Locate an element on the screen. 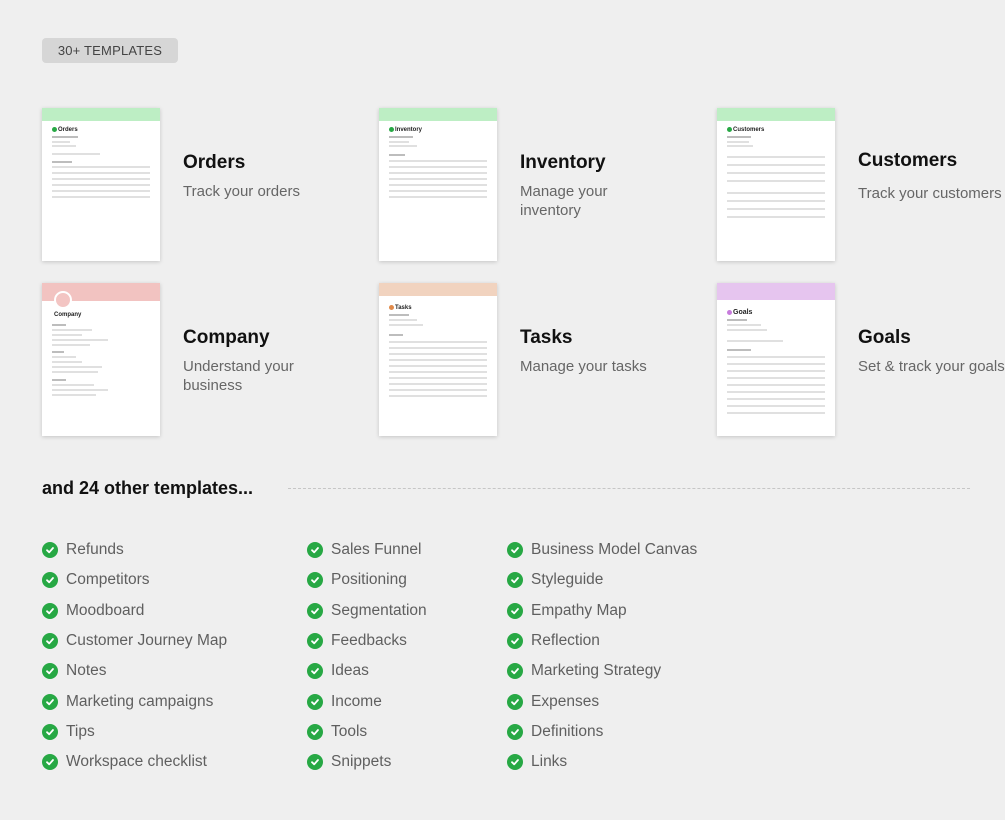 The height and width of the screenshot is (820, 1005). template-list-item-label: Workspace checklist is located at coordinates (136, 762).